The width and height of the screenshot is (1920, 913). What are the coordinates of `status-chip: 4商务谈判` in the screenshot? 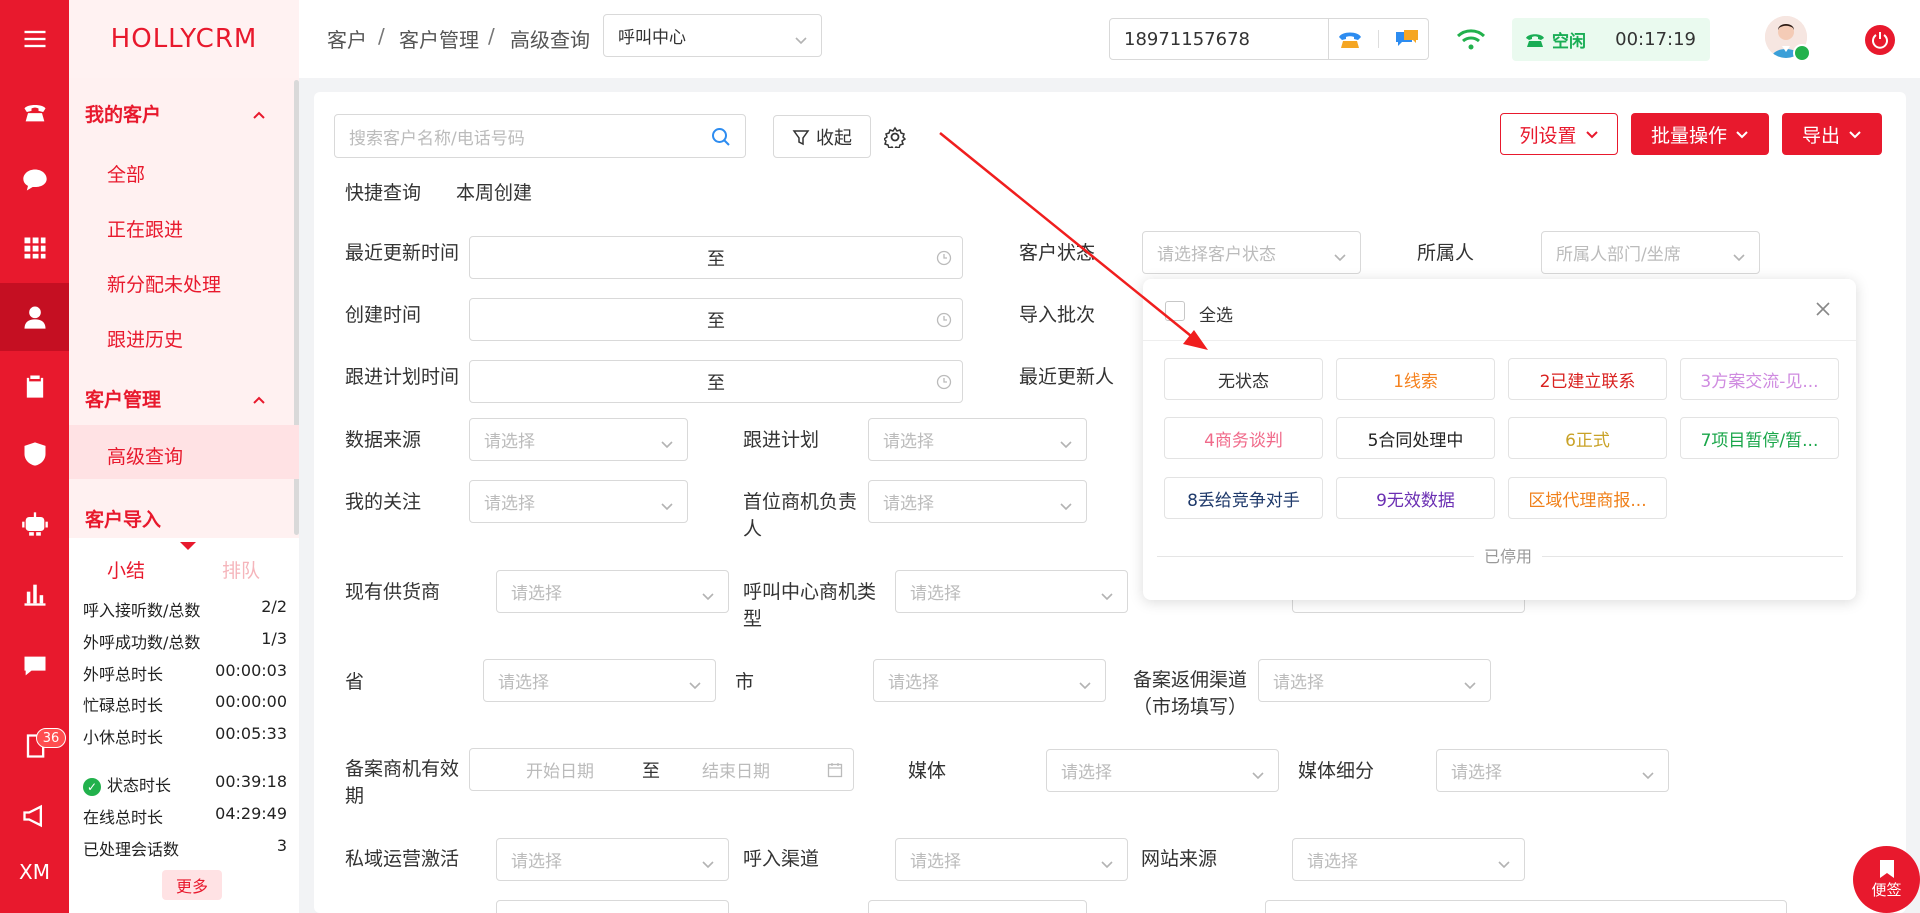 It's located at (1243, 438).